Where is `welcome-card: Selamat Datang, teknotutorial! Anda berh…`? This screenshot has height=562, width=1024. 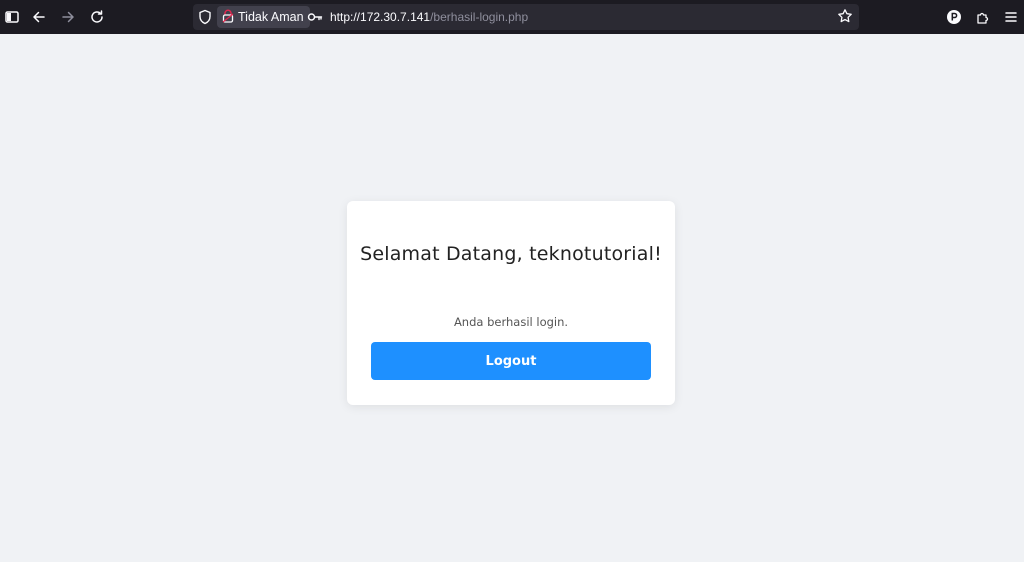
welcome-card: Selamat Datang, teknotutorial! Anda berh… is located at coordinates (511, 303).